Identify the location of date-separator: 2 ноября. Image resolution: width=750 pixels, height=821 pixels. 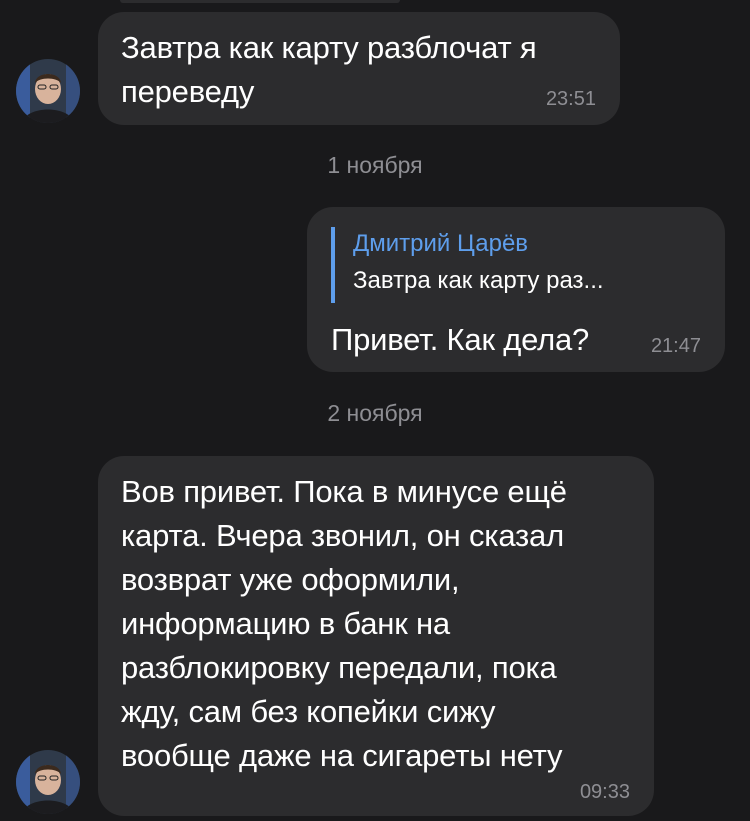
(375, 413).